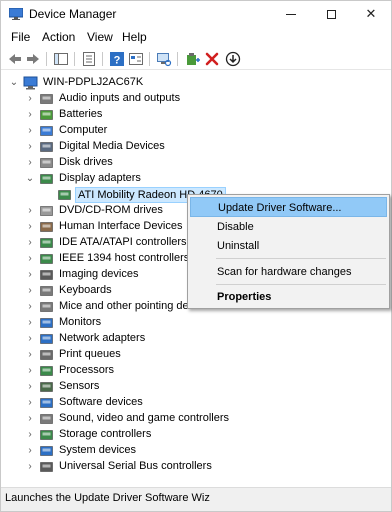 The height and width of the screenshot is (512, 392). I want to click on menu-help: Help, so click(134, 37).